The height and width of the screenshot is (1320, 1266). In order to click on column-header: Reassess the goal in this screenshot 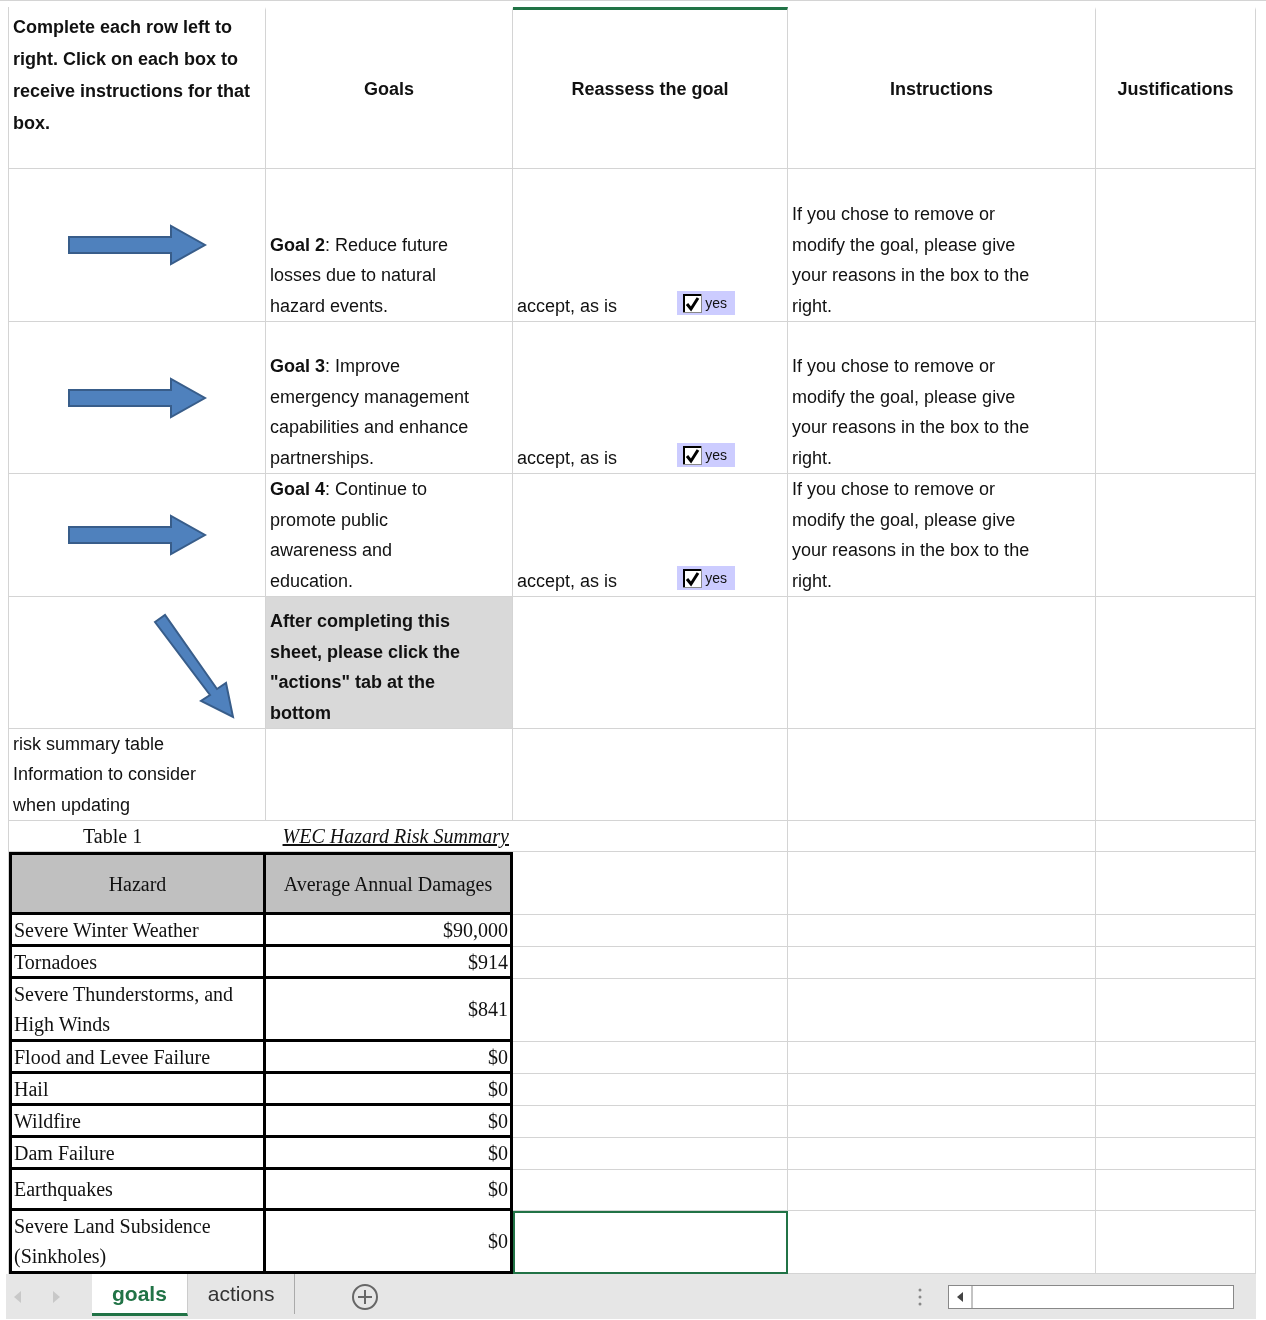, I will do `click(650, 88)`.